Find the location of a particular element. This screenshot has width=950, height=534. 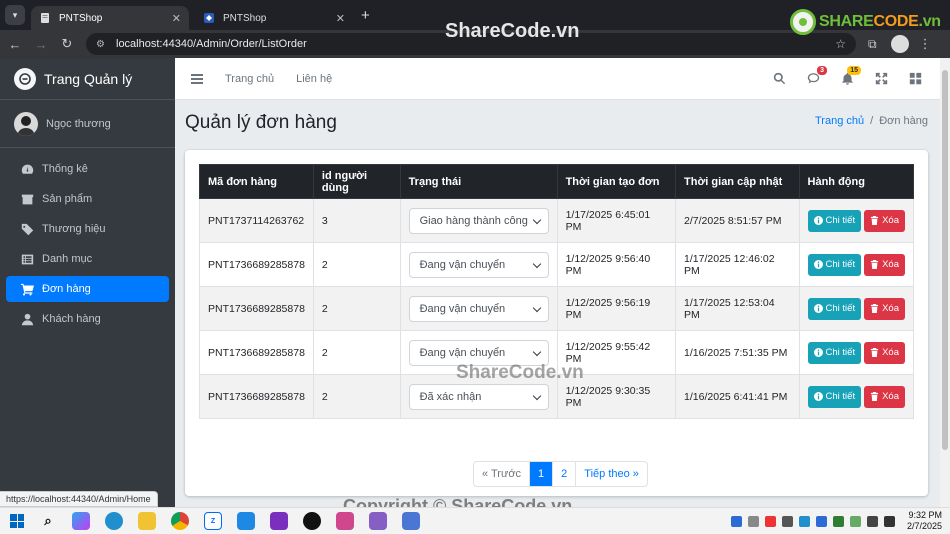

new-tab-button: + is located at coordinates (365, 15).